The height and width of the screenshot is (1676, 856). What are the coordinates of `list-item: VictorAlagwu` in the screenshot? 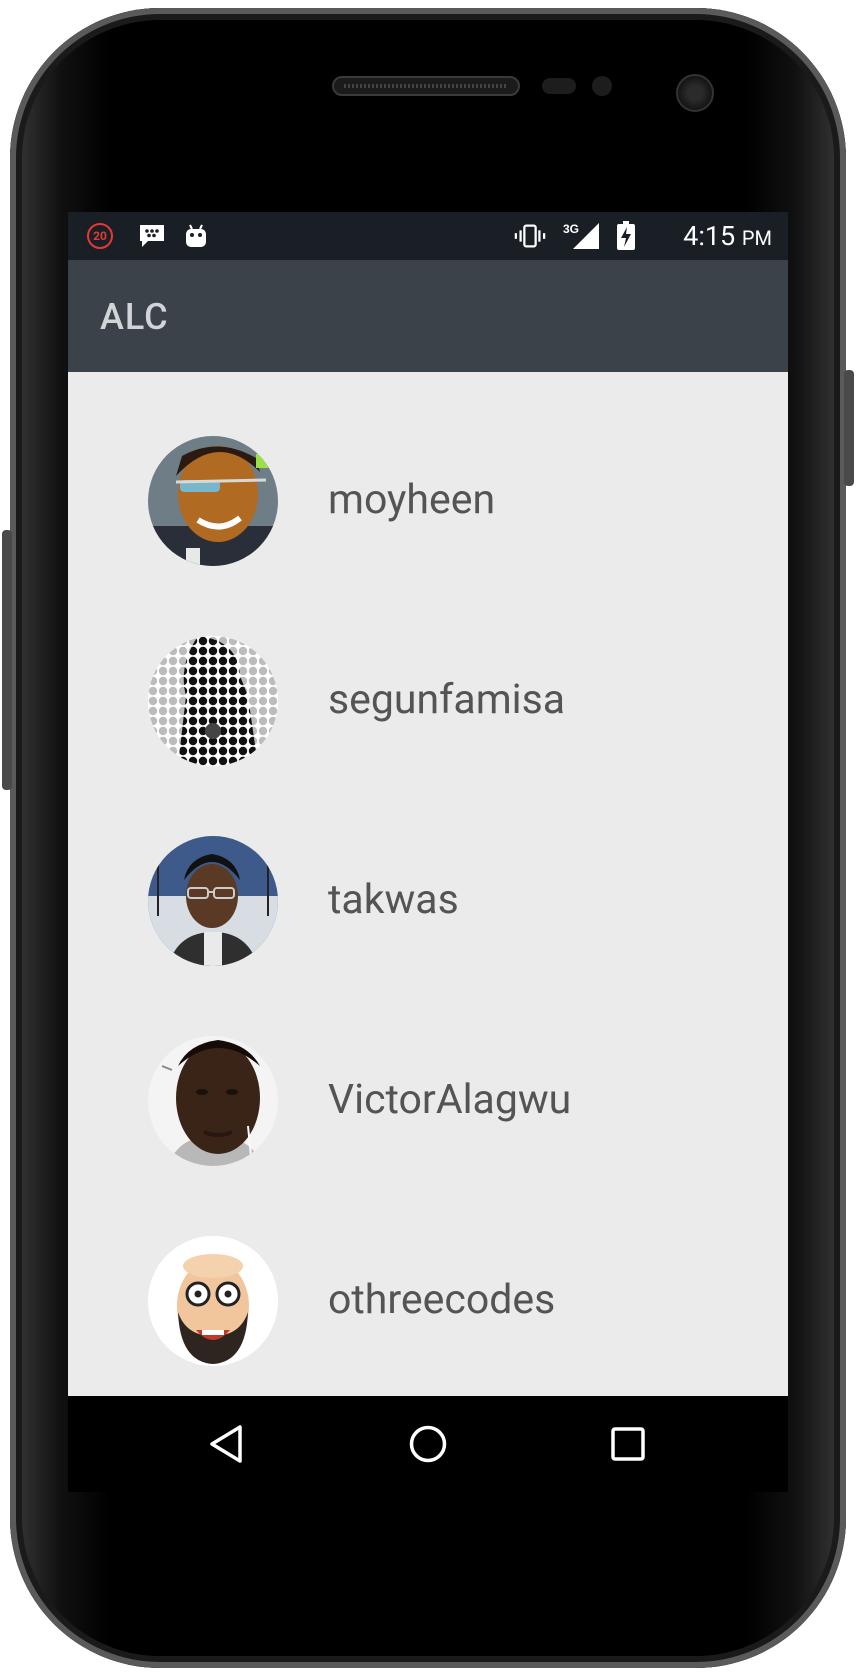 It's located at (428, 1072).